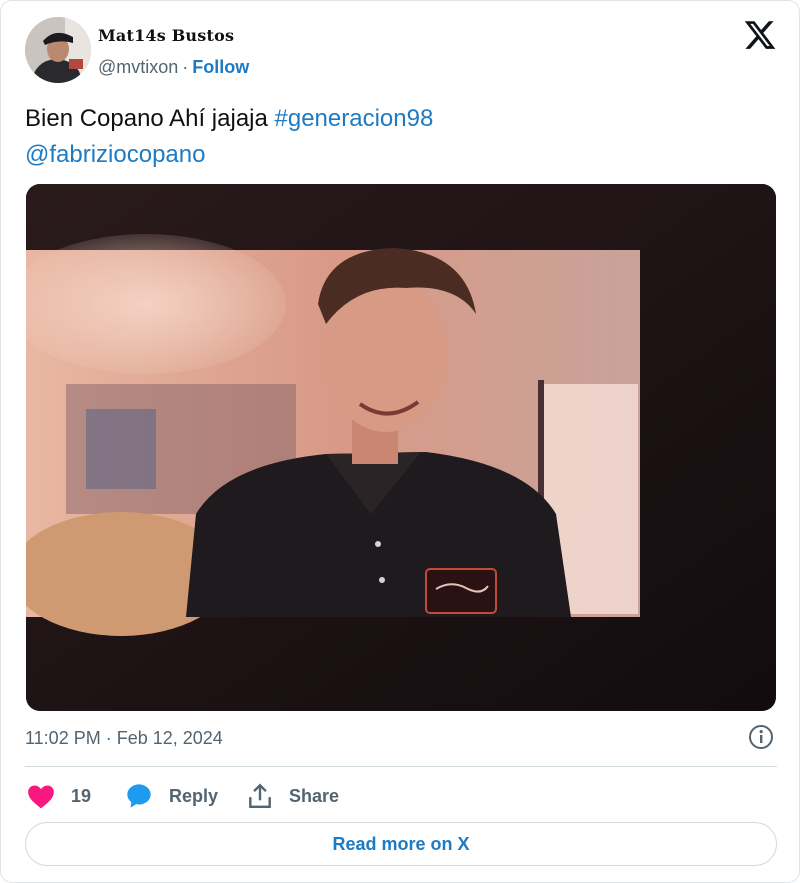 Image resolution: width=800 pixels, height=883 pixels. Describe the element at coordinates (401, 844) in the screenshot. I see `read-more-button: Read more on X` at that location.